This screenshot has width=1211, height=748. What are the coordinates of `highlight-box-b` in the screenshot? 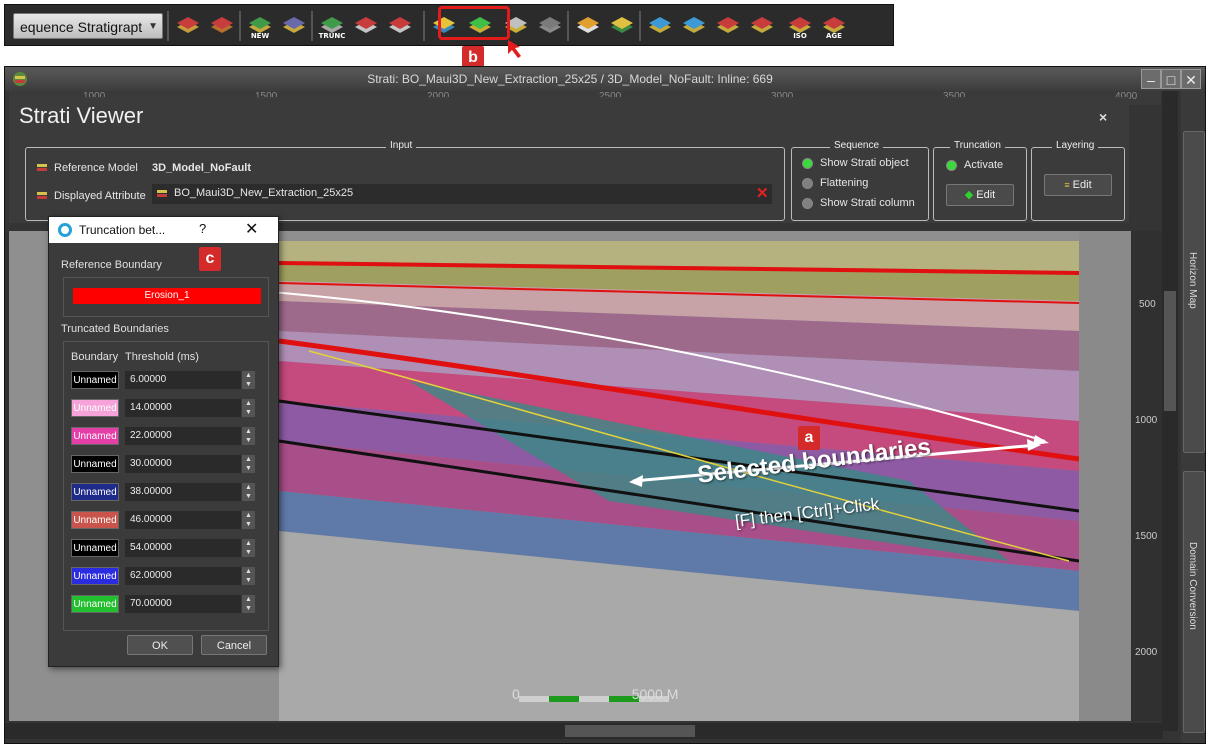 It's located at (474, 23).